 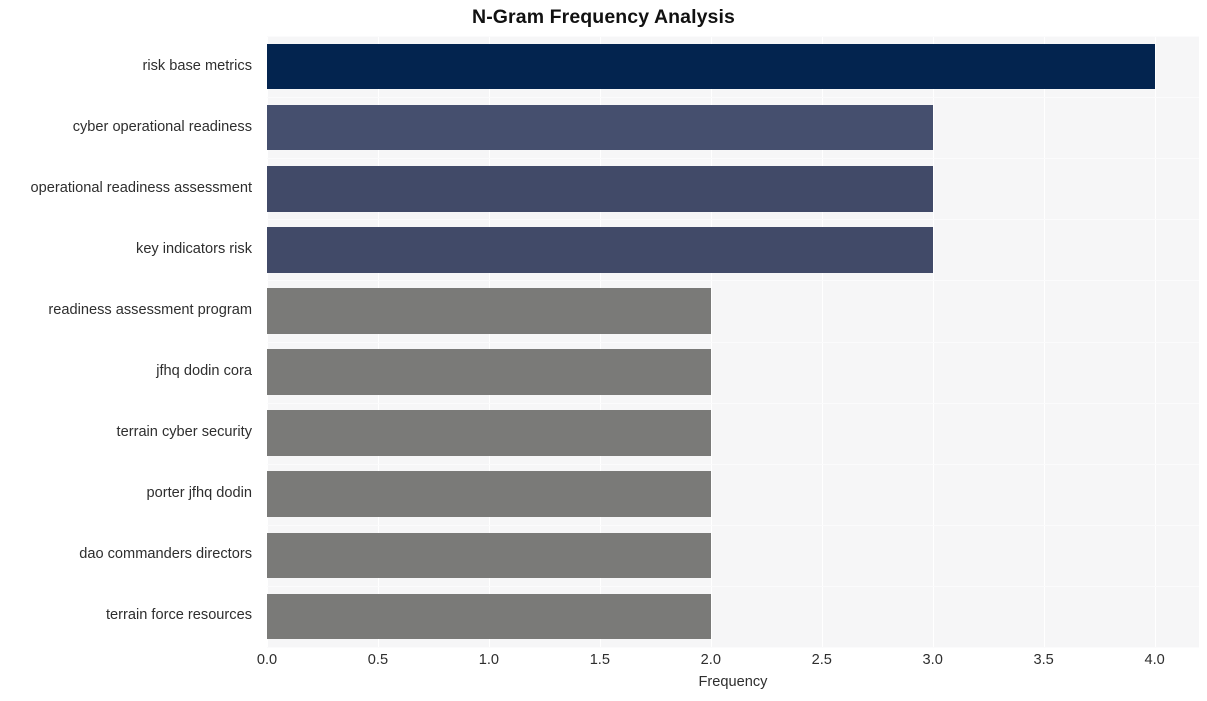 I want to click on x-axis-tick-label: 0.0, so click(x=267, y=660).